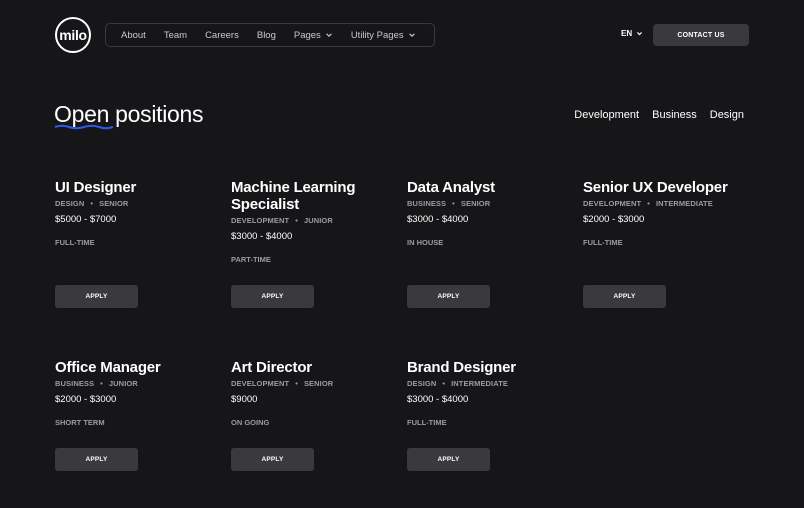 Image resolution: width=804 pixels, height=508 pixels. Describe the element at coordinates (244, 399) in the screenshot. I see `job-salary: $9000` at that location.